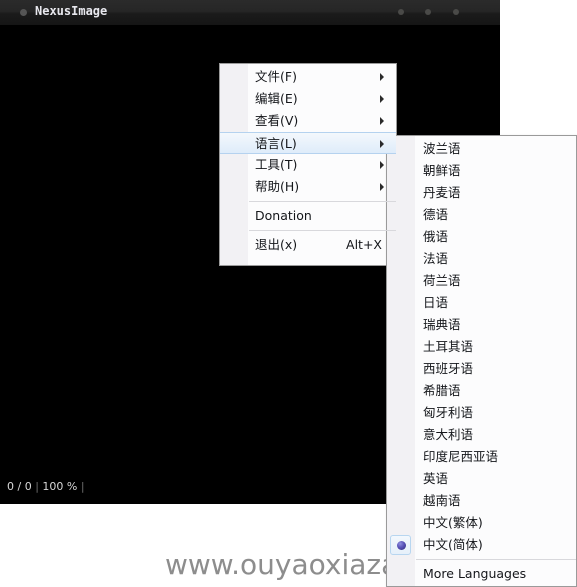 The height and width of the screenshot is (587, 577). What do you see at coordinates (283, 215) in the screenshot?
I see `menu-item-label: Donation` at bounding box center [283, 215].